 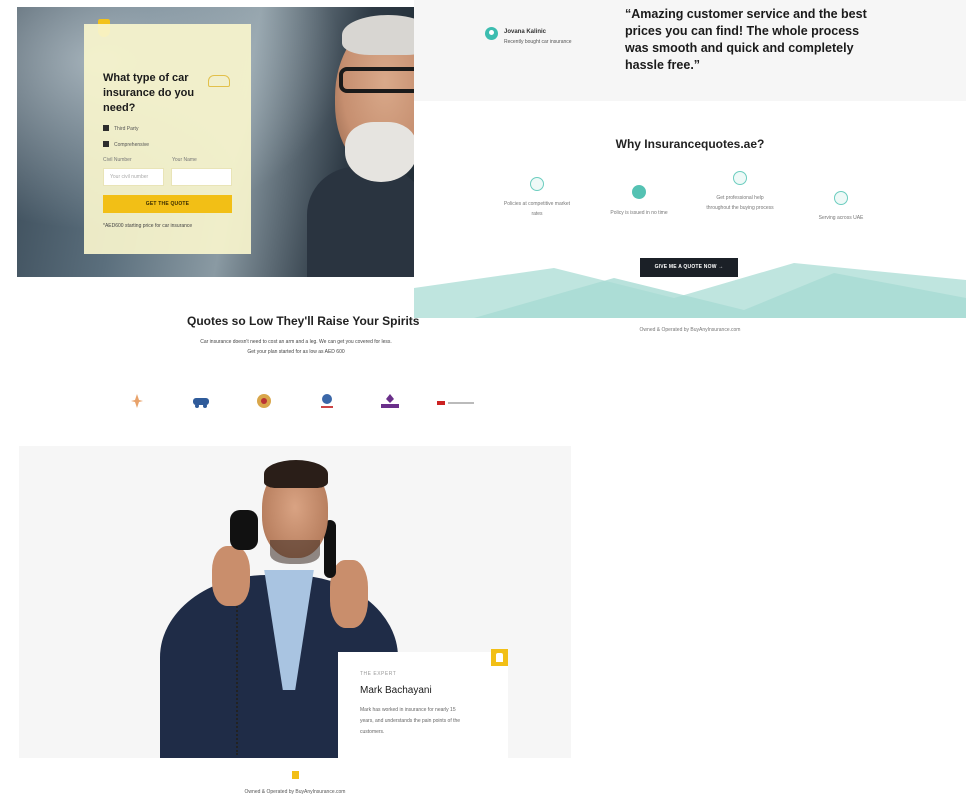 I want to click on clock-icon, so click(x=639, y=192).